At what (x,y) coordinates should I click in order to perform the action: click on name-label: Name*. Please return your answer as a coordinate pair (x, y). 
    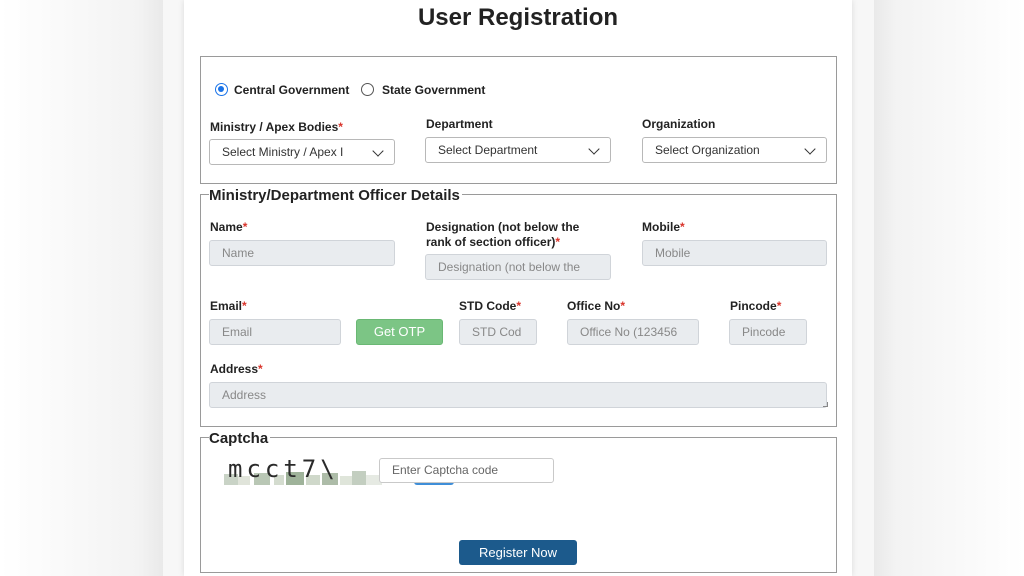
    Looking at the image, I should click on (229, 227).